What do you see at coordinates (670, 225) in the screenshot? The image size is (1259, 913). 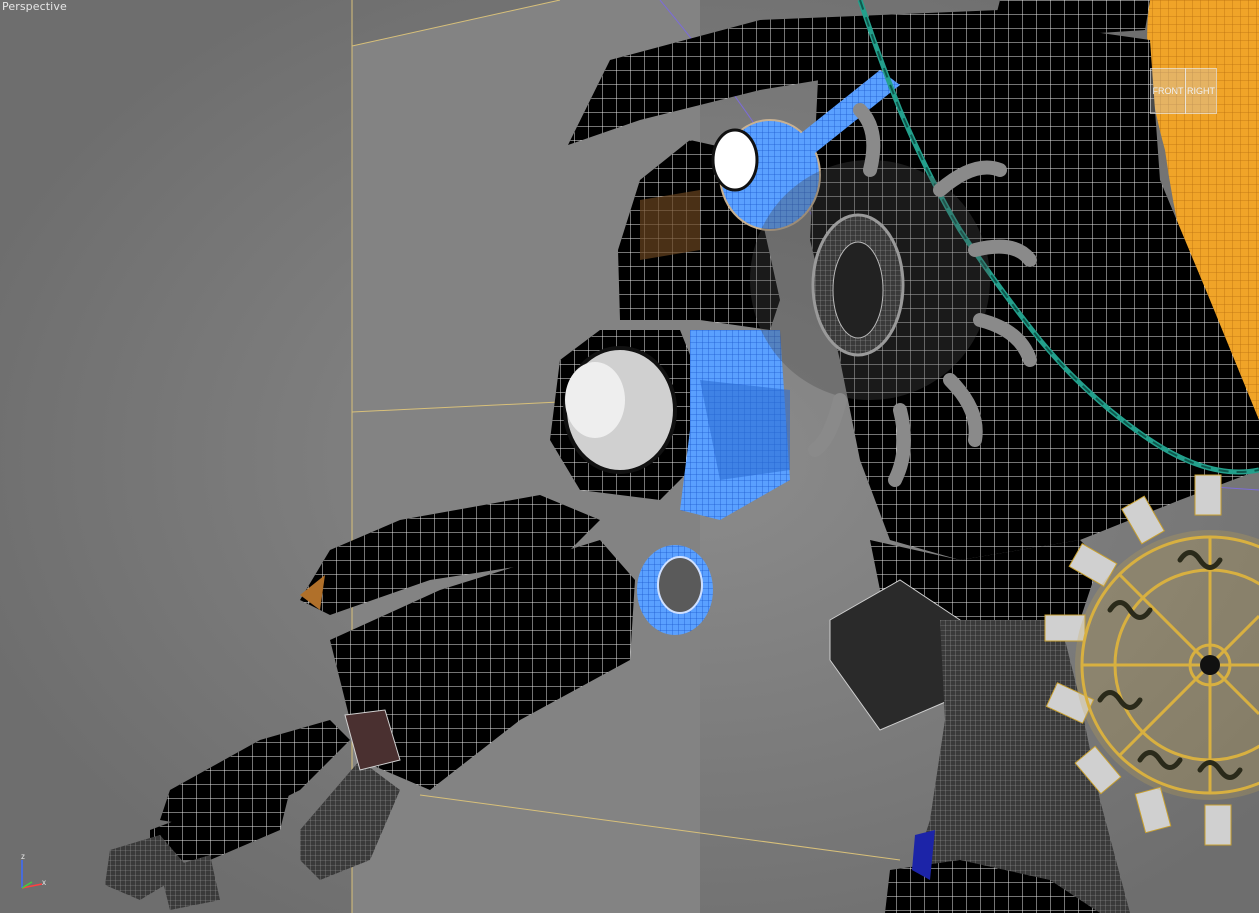 I see `upper-arm-shading` at bounding box center [670, 225].